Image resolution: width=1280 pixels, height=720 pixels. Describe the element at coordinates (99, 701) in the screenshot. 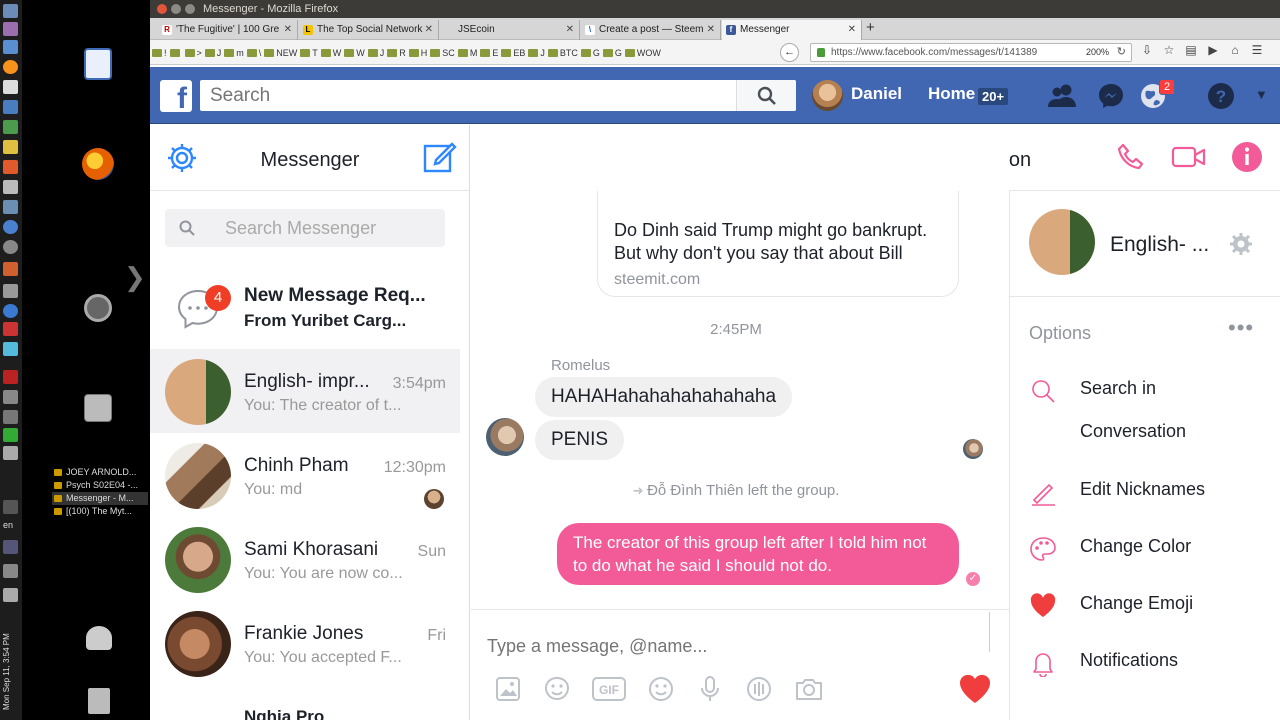

I see `trash-icon` at that location.